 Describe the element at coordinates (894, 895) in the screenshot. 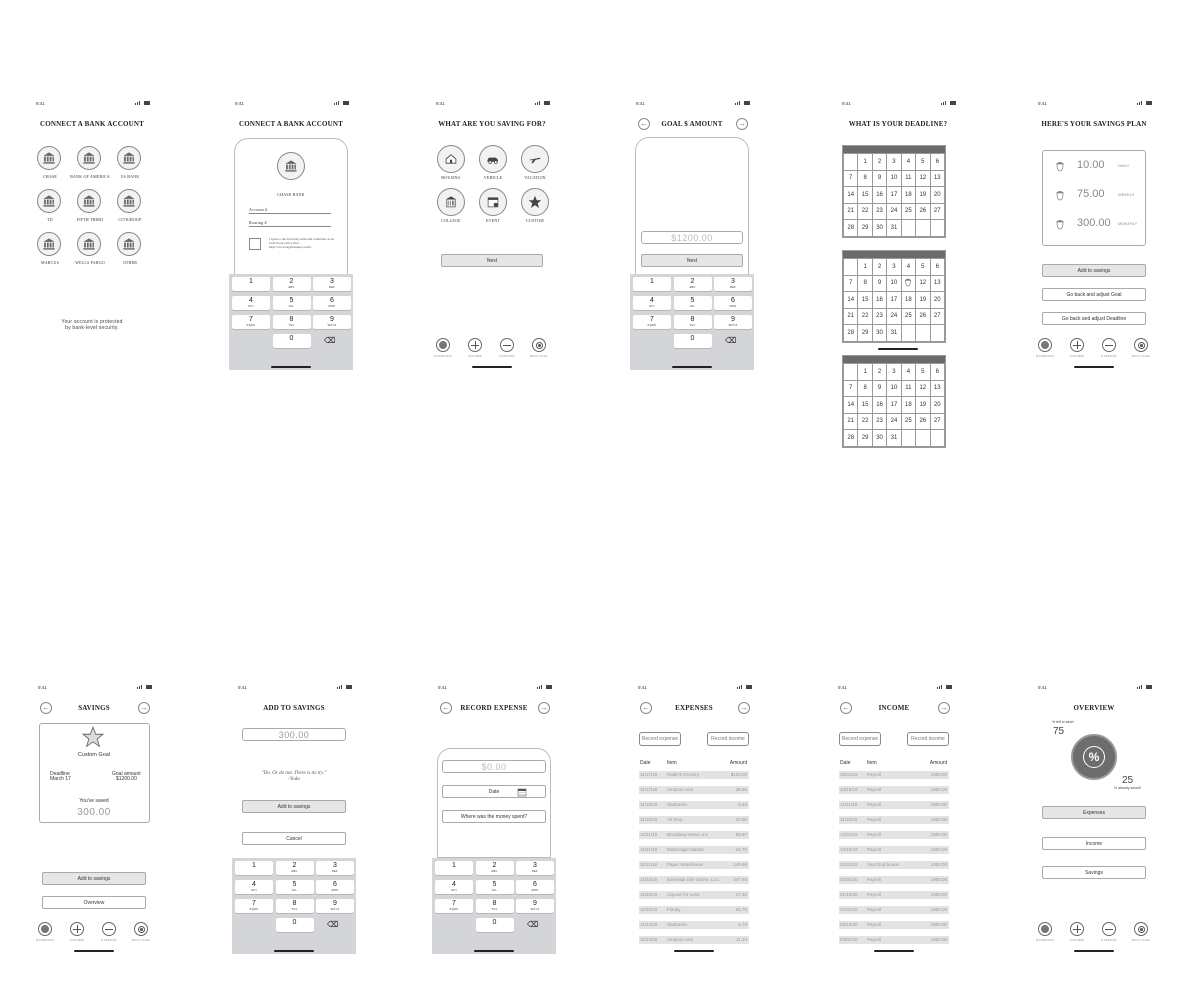

I see `table-row: 01/15/20 Payroll 1900.00` at that location.